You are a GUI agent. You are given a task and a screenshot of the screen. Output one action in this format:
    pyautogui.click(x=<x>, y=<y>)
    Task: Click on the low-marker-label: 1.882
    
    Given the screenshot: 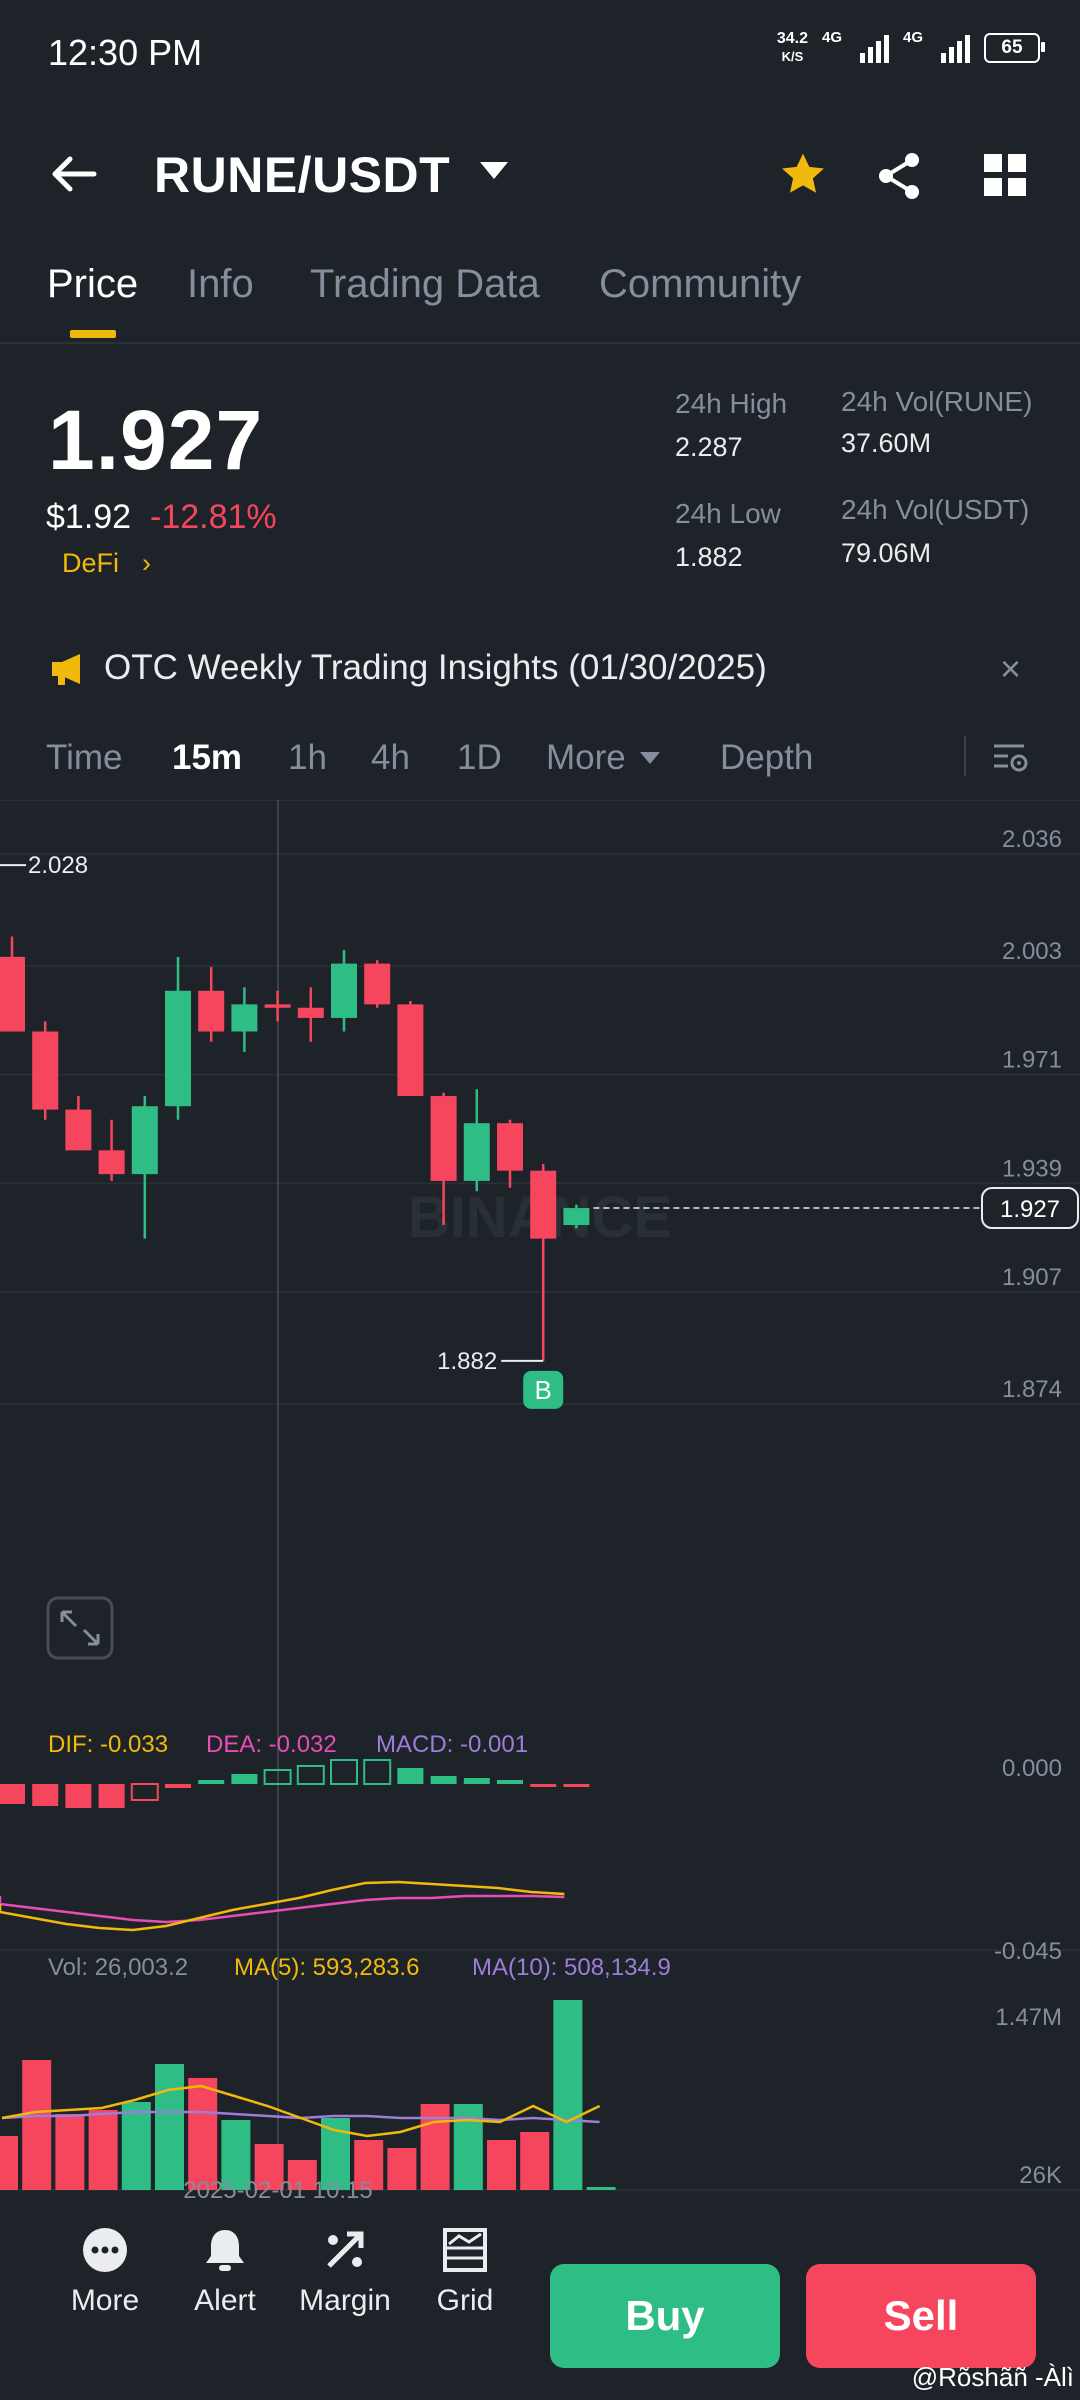 What is the action you would take?
    pyautogui.click(x=467, y=1361)
    